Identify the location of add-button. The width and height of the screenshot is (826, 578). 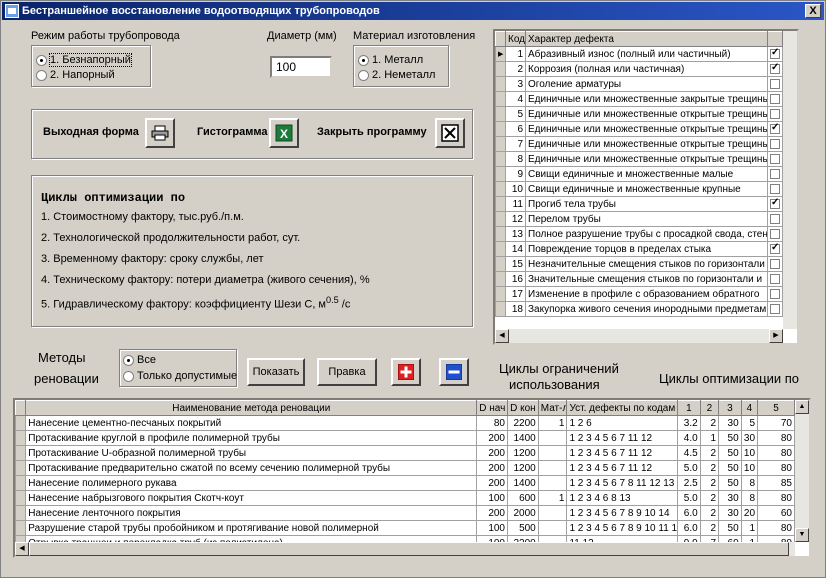
(406, 372).